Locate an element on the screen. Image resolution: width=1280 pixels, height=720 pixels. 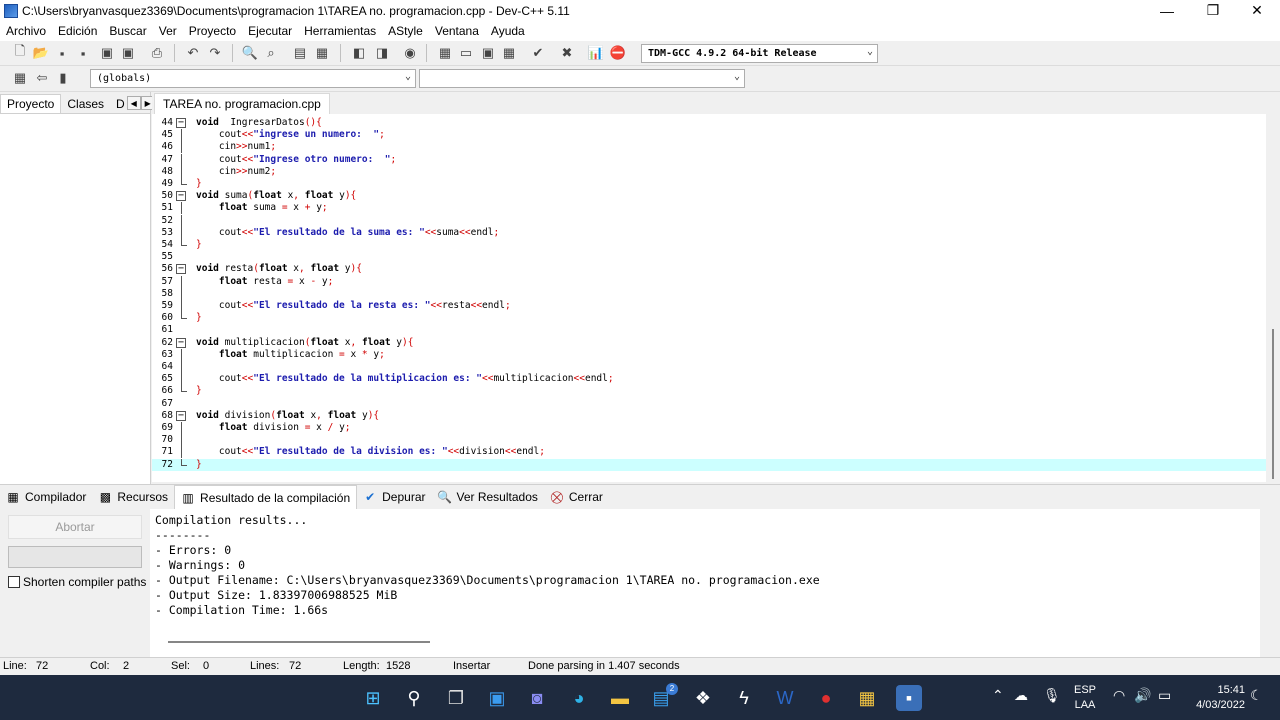
devcpp-taskbar-icon: ▪ is located at coordinates (909, 698).